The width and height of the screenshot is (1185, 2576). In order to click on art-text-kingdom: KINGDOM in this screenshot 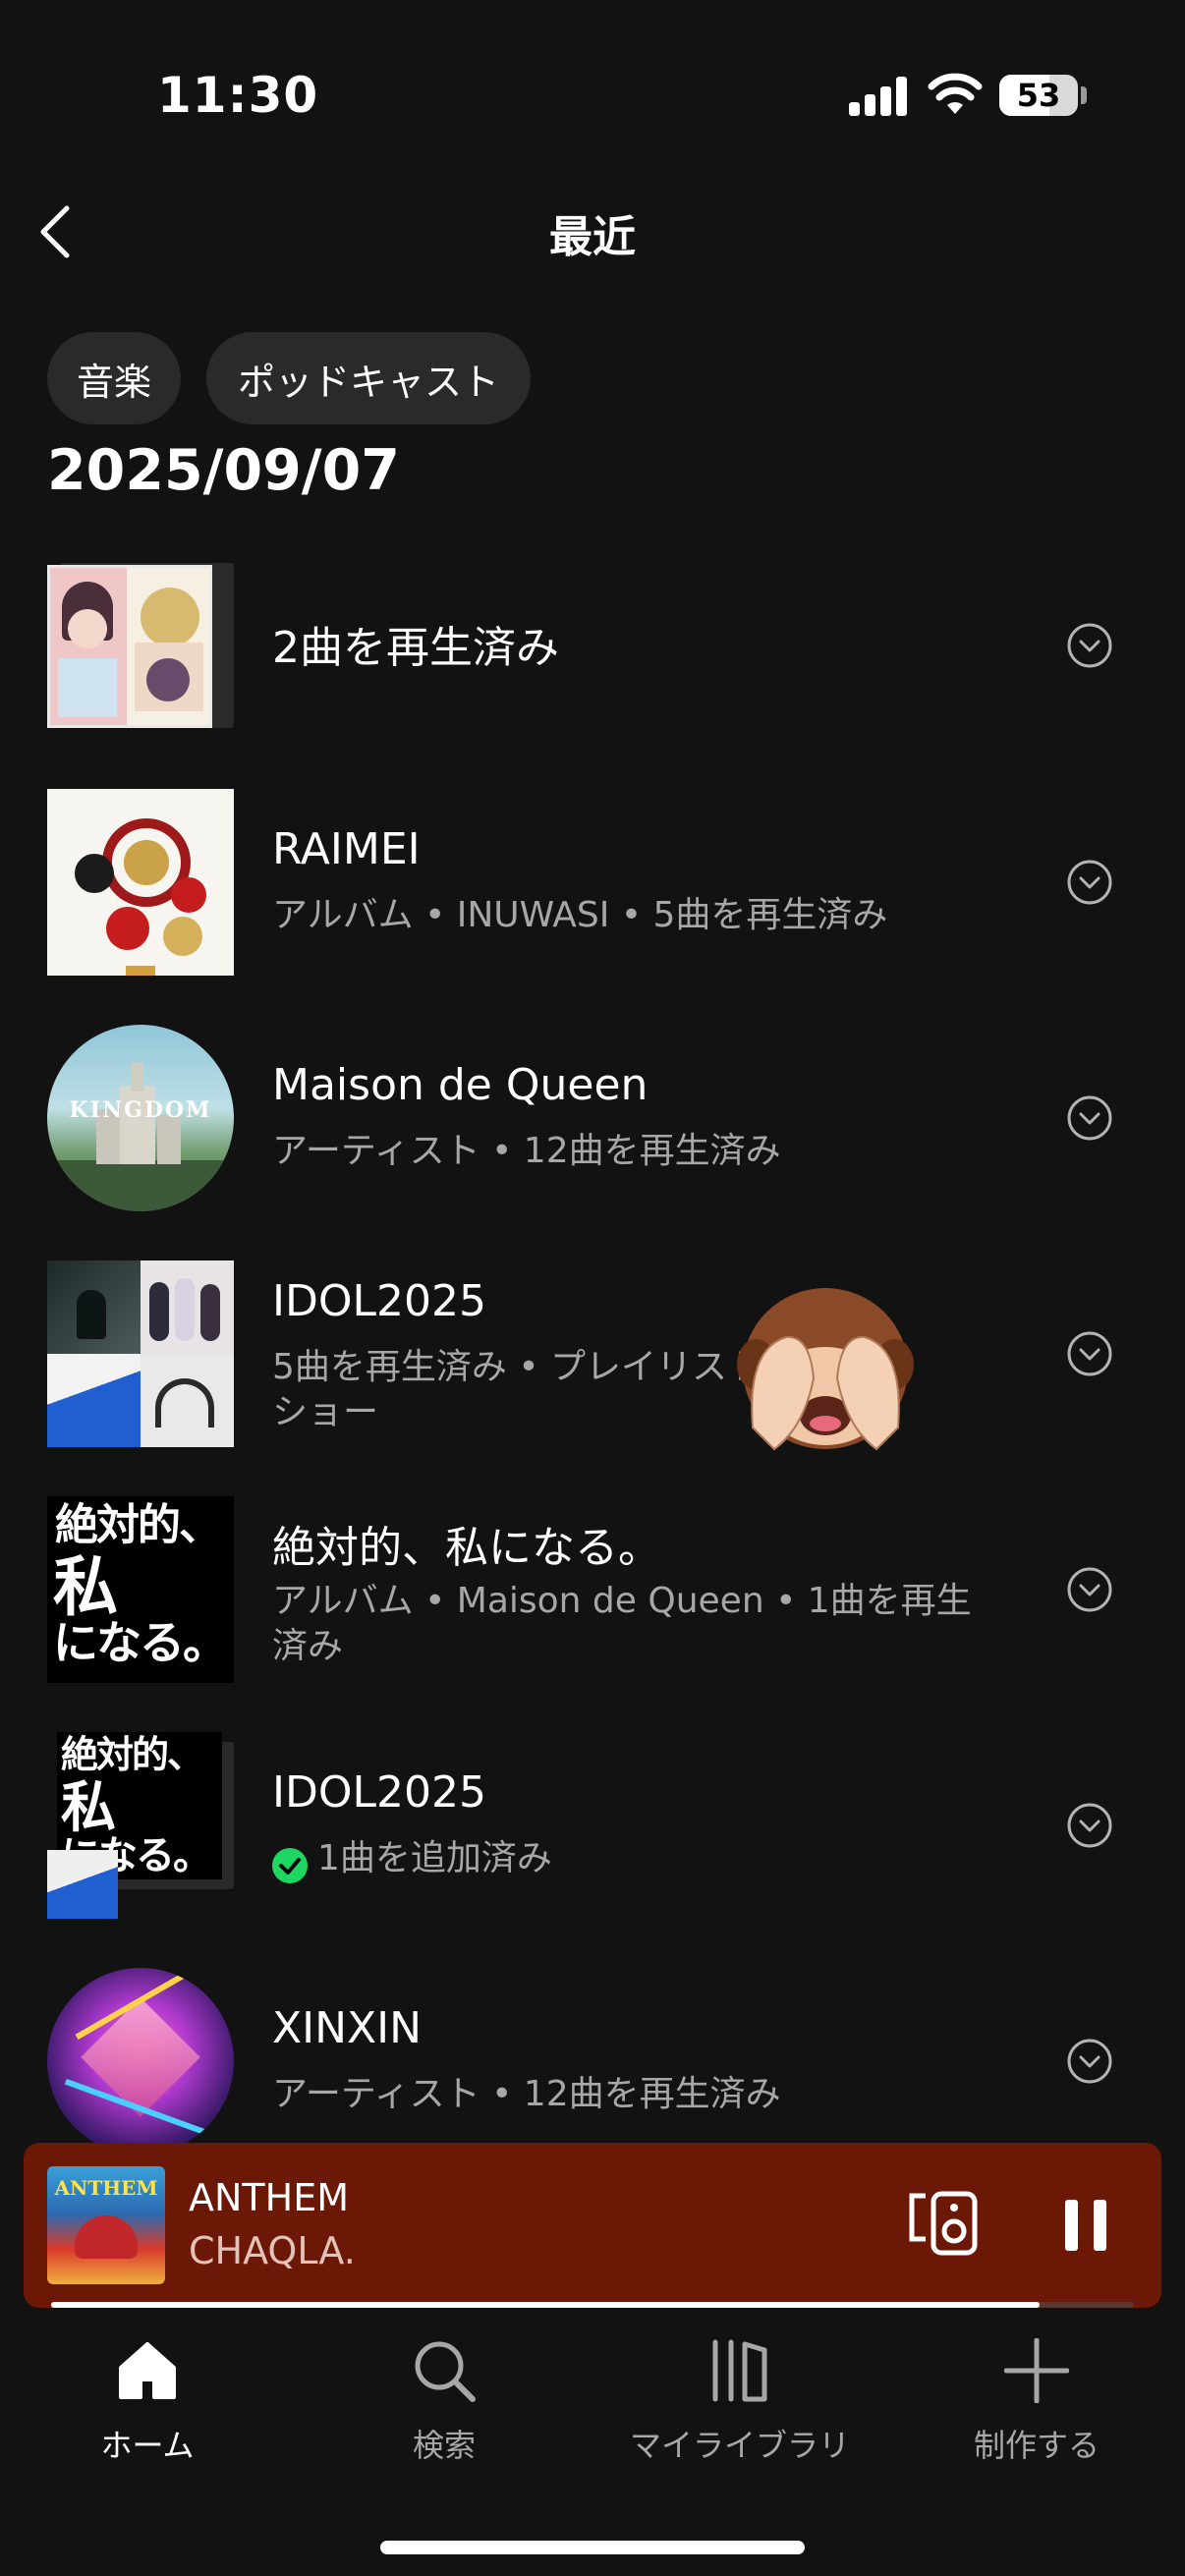, I will do `click(140, 1110)`.